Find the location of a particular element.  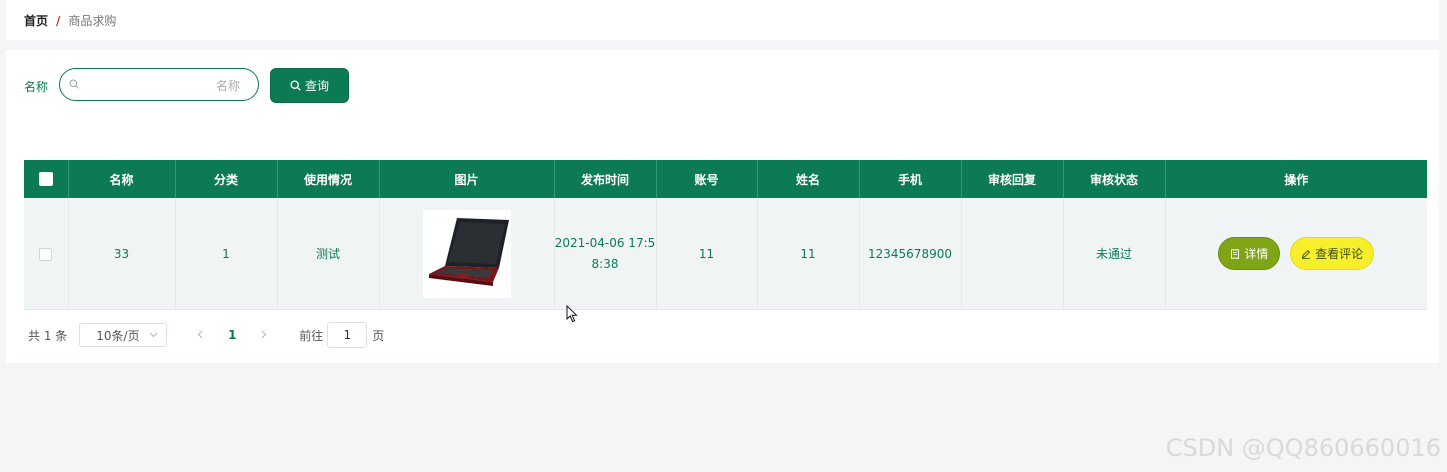

chevron-down-icon is located at coordinates (153, 335).